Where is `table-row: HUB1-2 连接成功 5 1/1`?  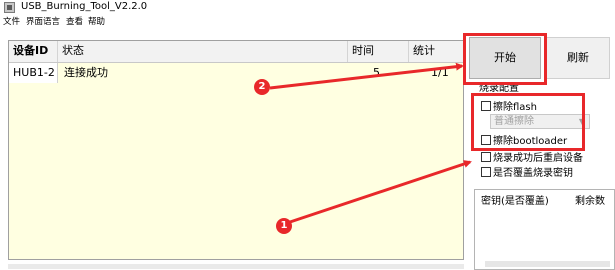 table-row: HUB1-2 连接成功 5 1/1 is located at coordinates (236, 73).